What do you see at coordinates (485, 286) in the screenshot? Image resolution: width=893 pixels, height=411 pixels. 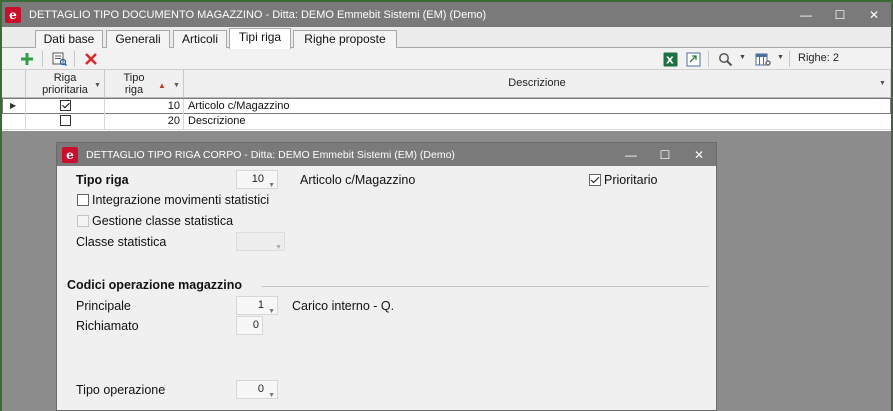 I see `group-divider` at bounding box center [485, 286].